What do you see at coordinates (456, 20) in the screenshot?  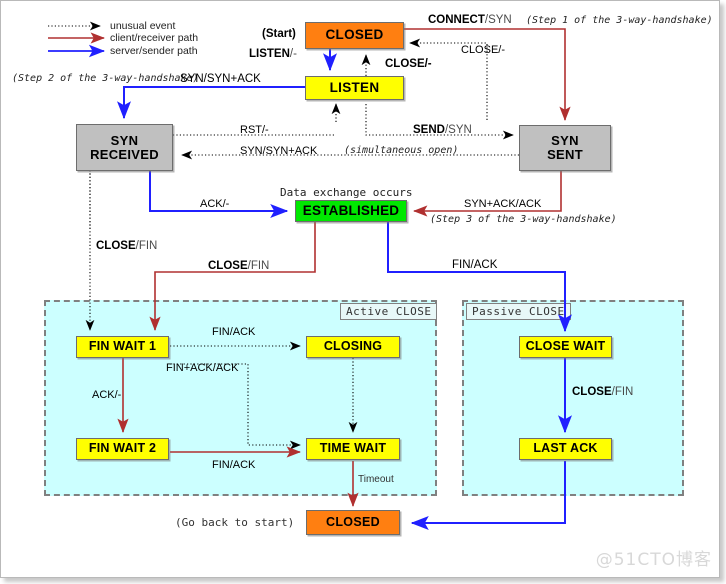 I see `event-text: CONNECT` at bounding box center [456, 20].